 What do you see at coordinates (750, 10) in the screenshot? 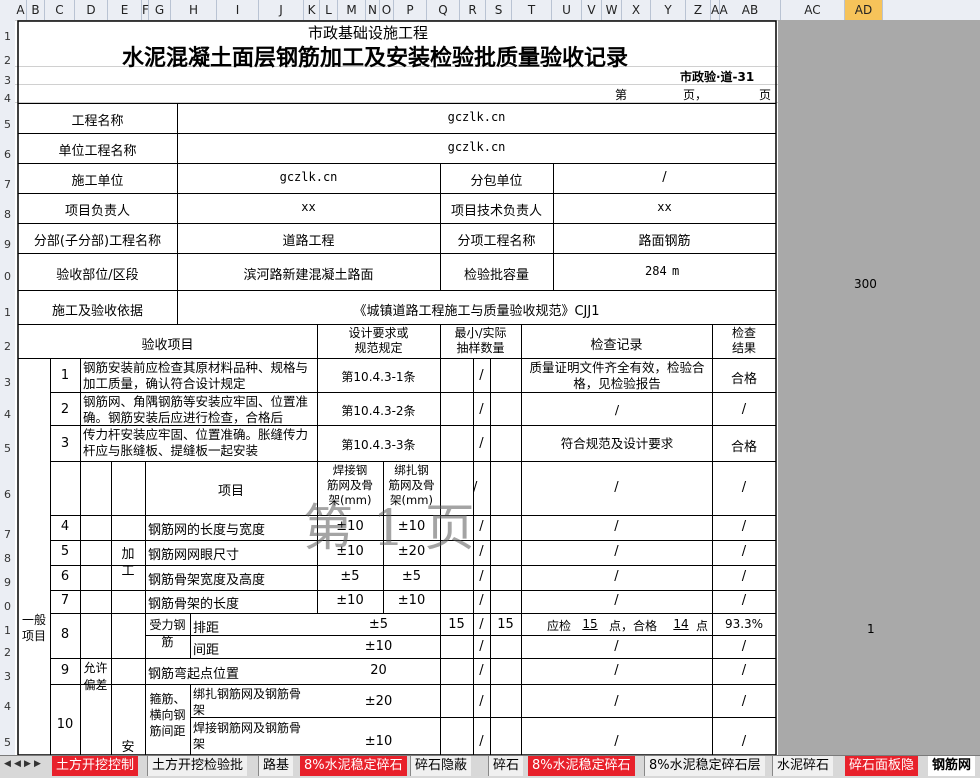
I see `column-header-ab: AB` at bounding box center [750, 10].